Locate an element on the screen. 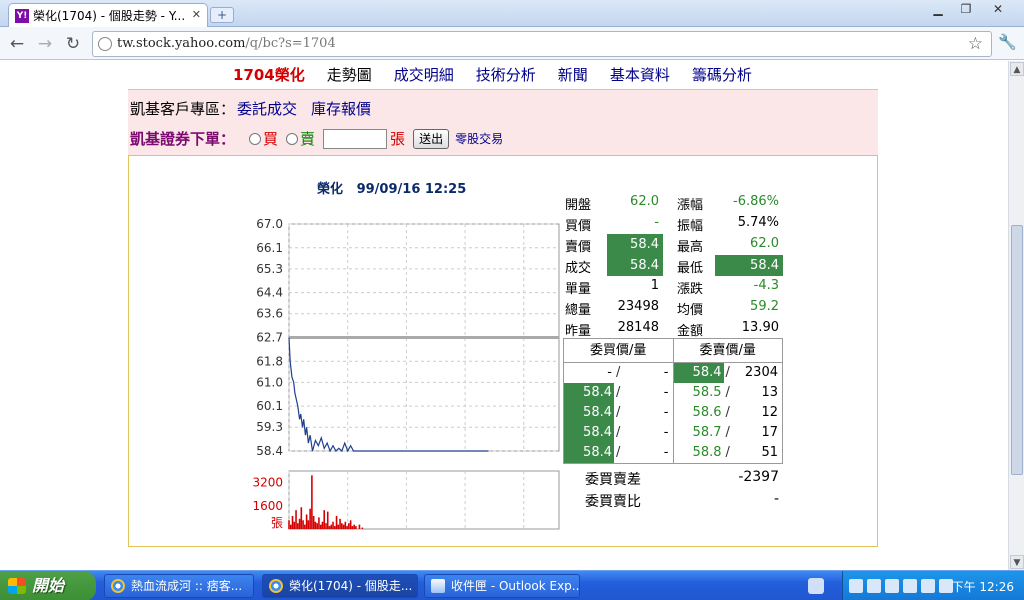 The height and width of the screenshot is (600, 1024). minimize-icon: ▁ is located at coordinates (938, 9).